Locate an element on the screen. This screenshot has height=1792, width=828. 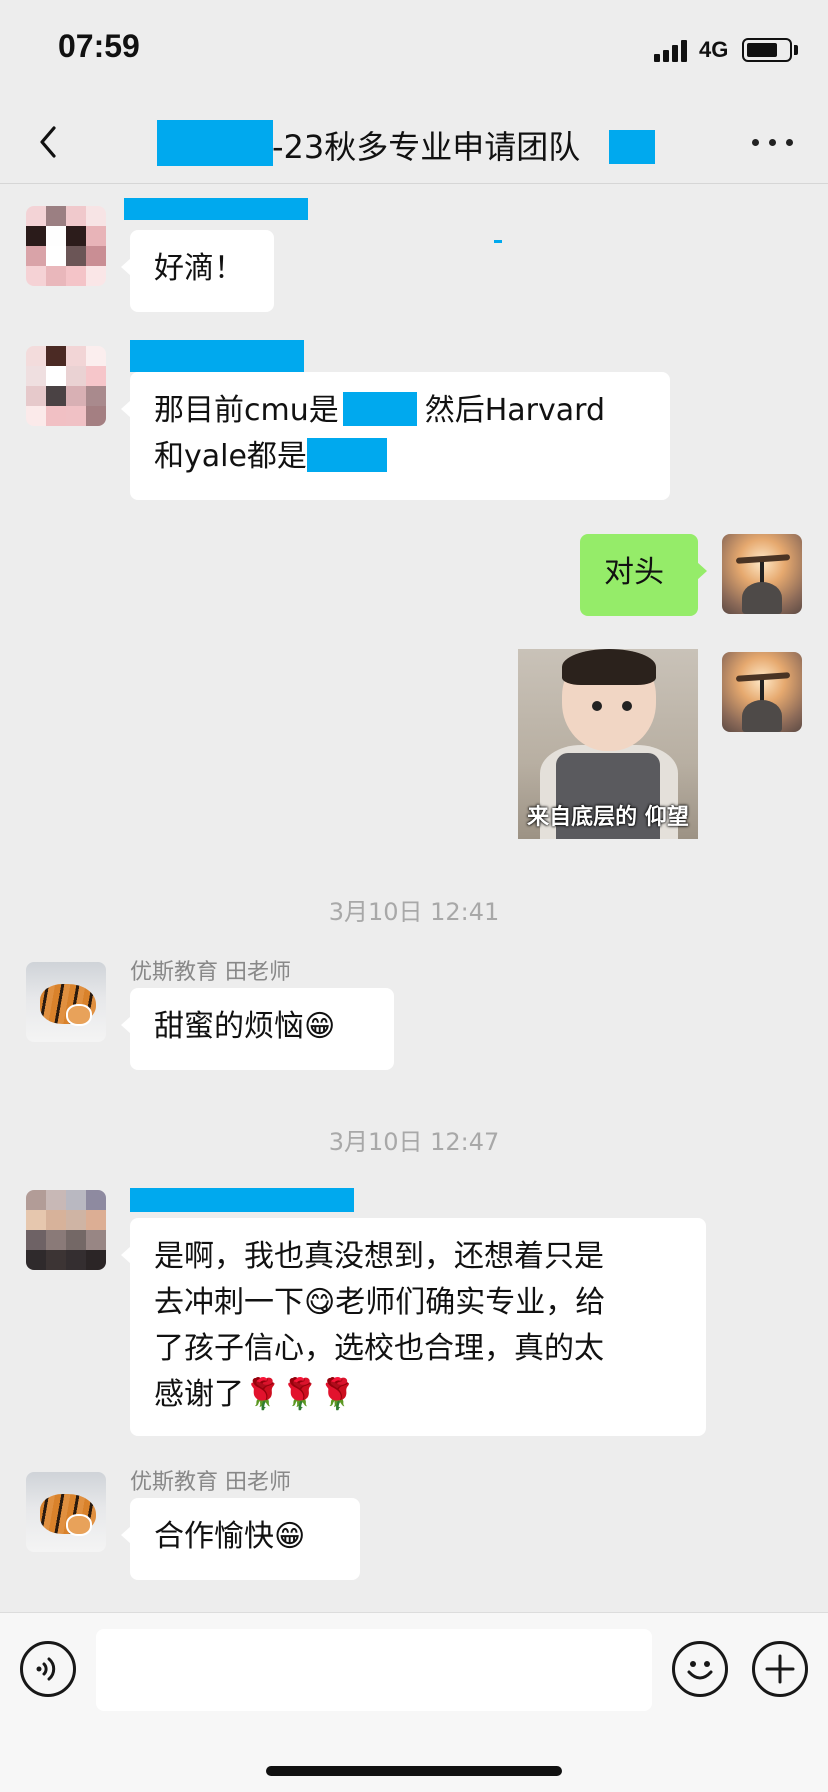
signal-icon is located at coordinates (672, 50).